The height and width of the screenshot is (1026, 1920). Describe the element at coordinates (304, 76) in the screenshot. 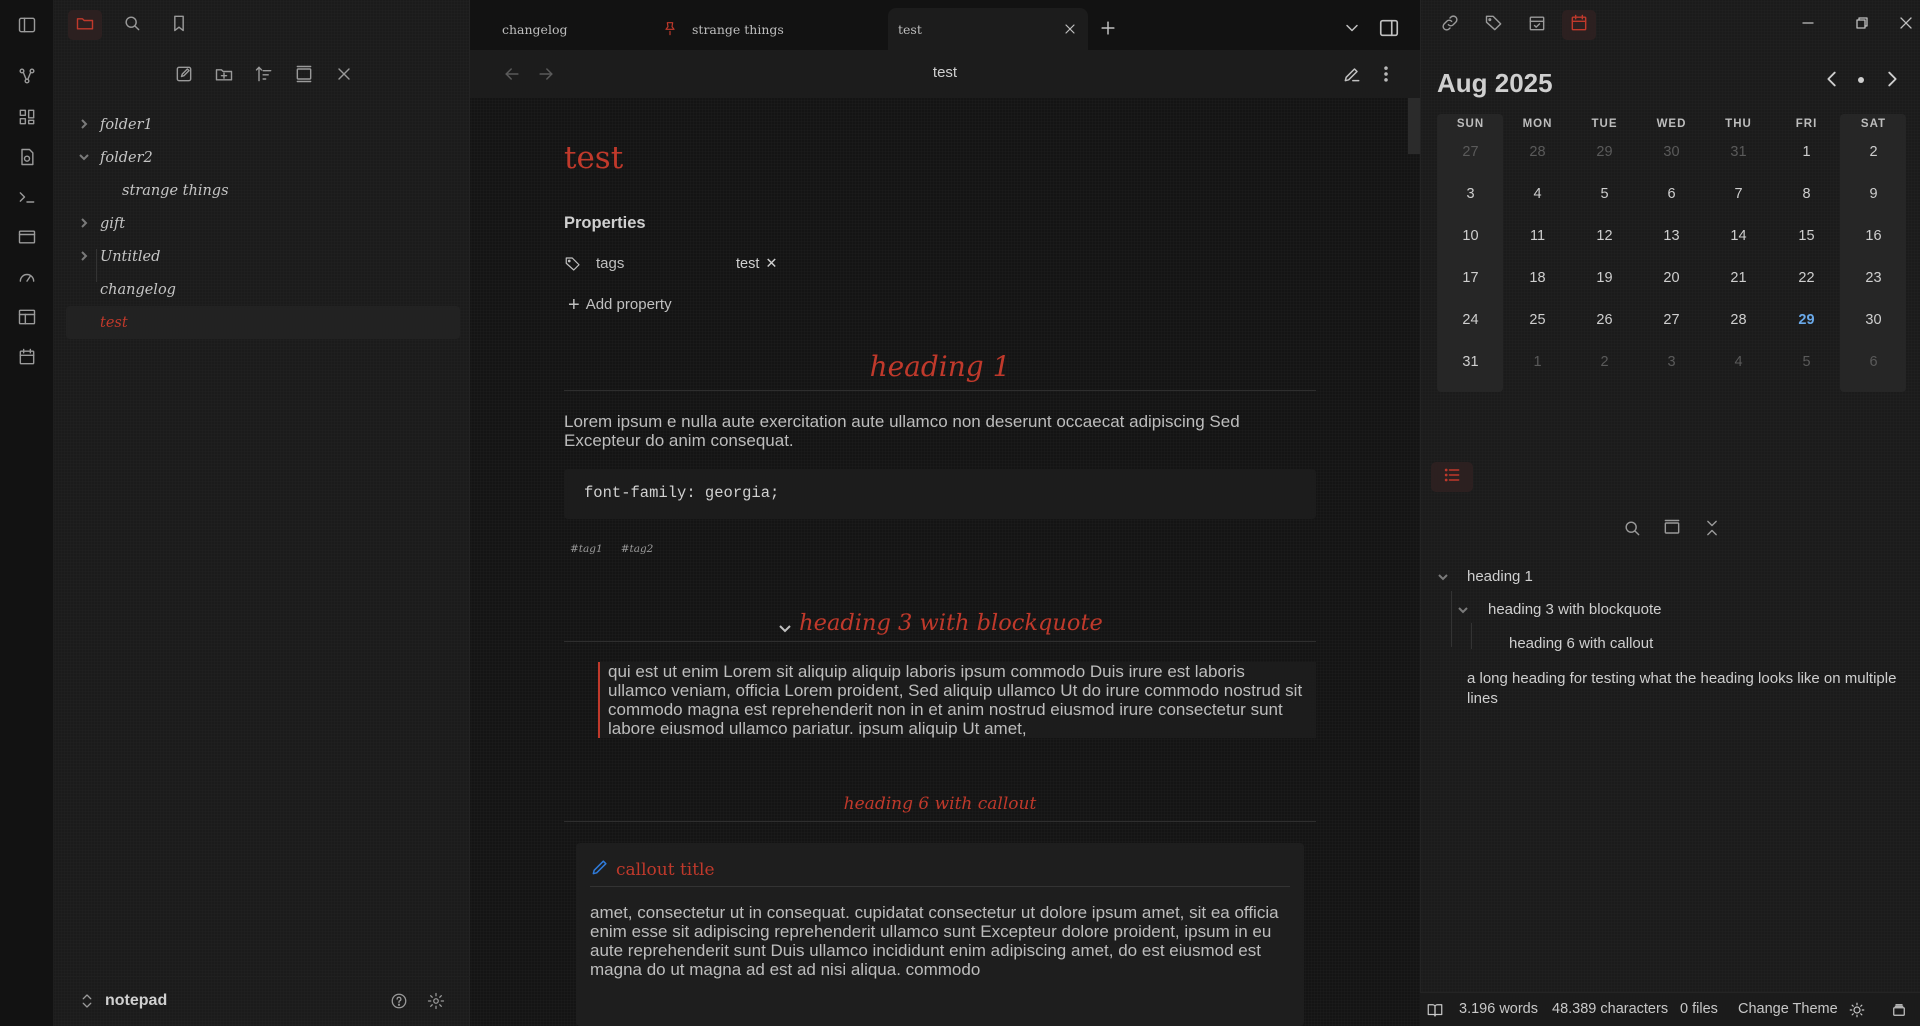

I see `auto-reveal-button` at that location.